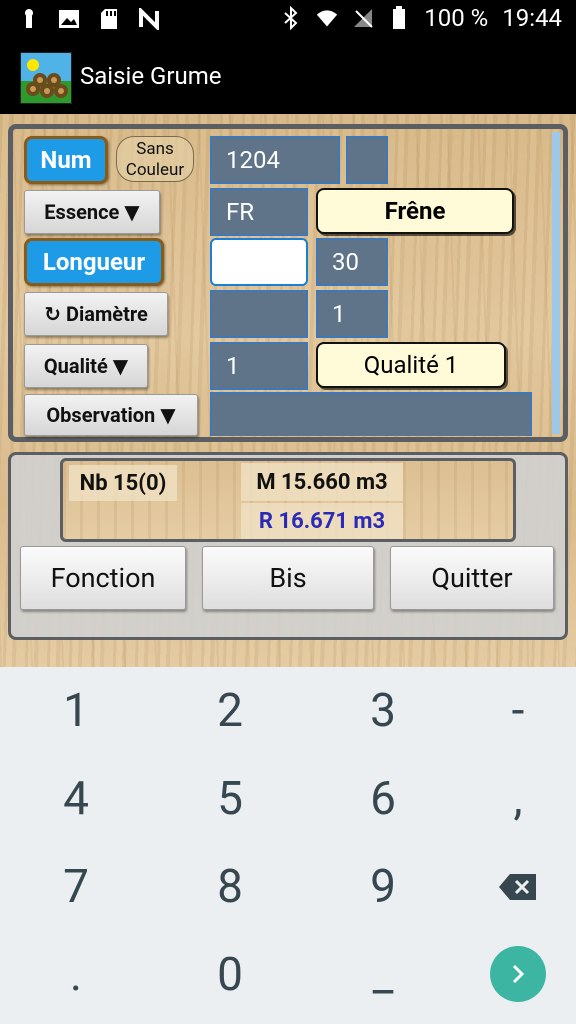  Describe the element at coordinates (92, 212) in the screenshot. I see `essence-dropdown: Essence ▼` at that location.